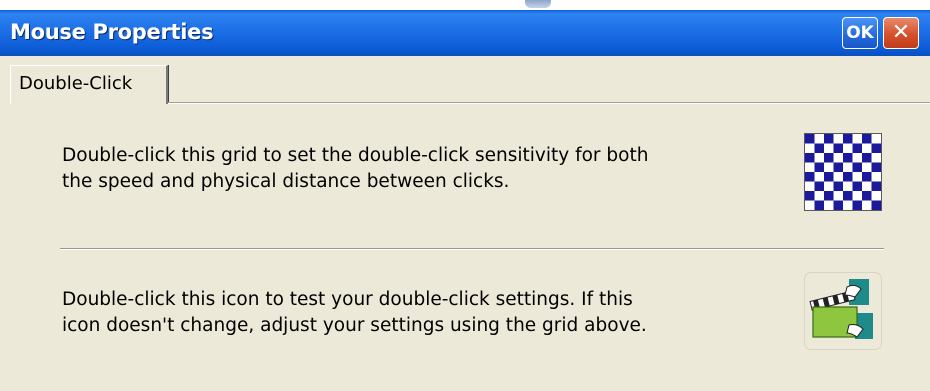  I want to click on ok-button: OK, so click(860, 33).